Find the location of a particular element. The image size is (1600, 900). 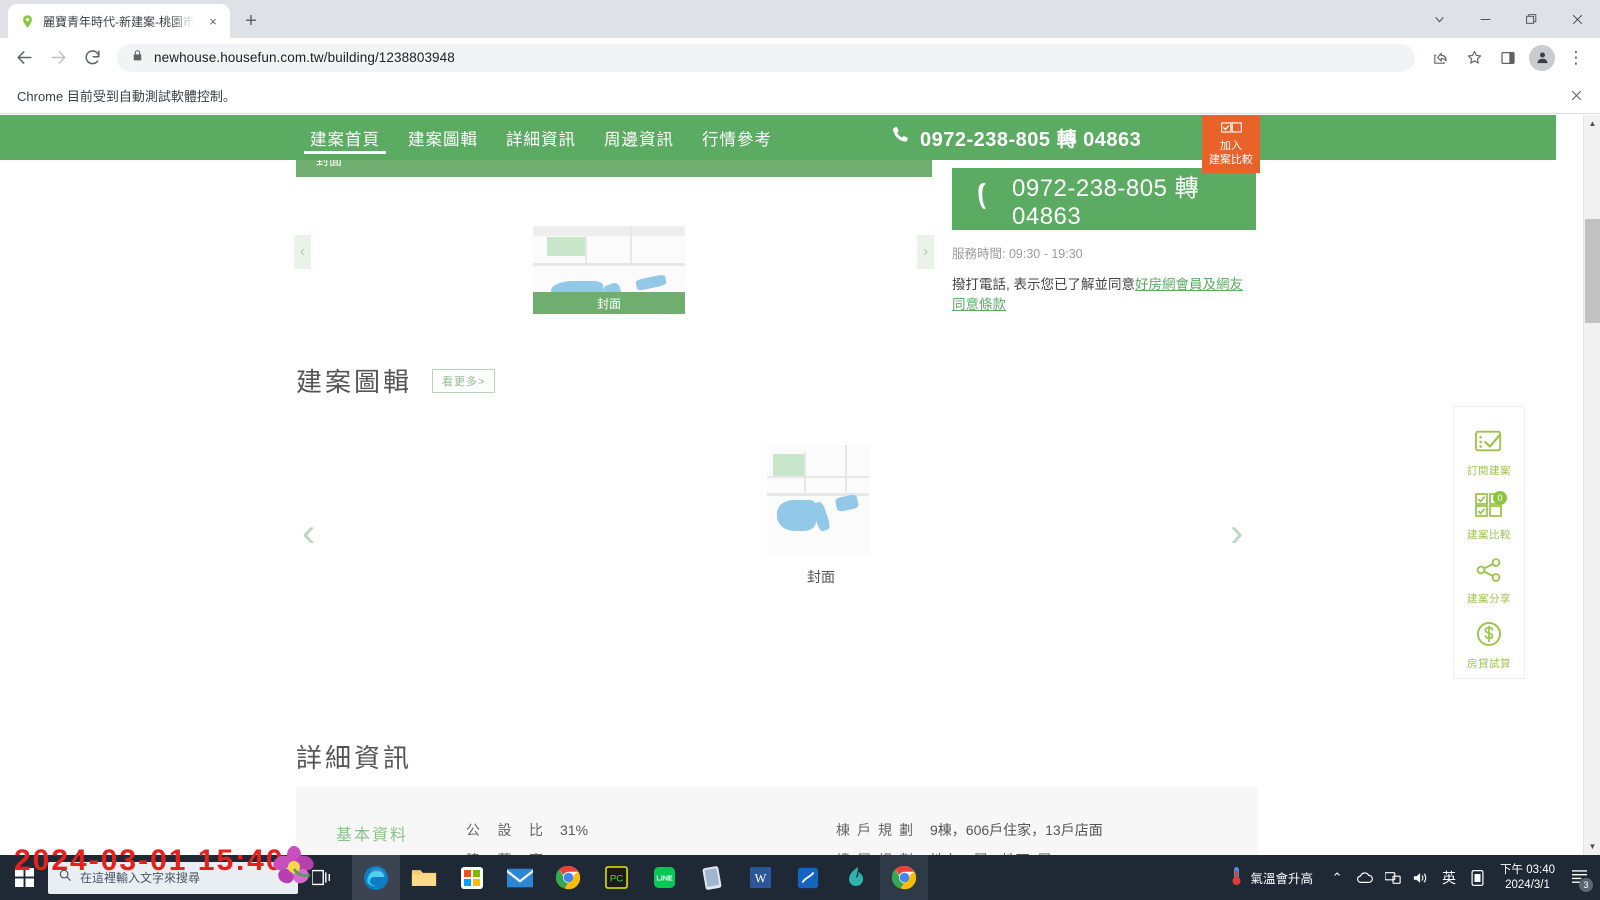

location-pin-icon is located at coordinates (27, 21).